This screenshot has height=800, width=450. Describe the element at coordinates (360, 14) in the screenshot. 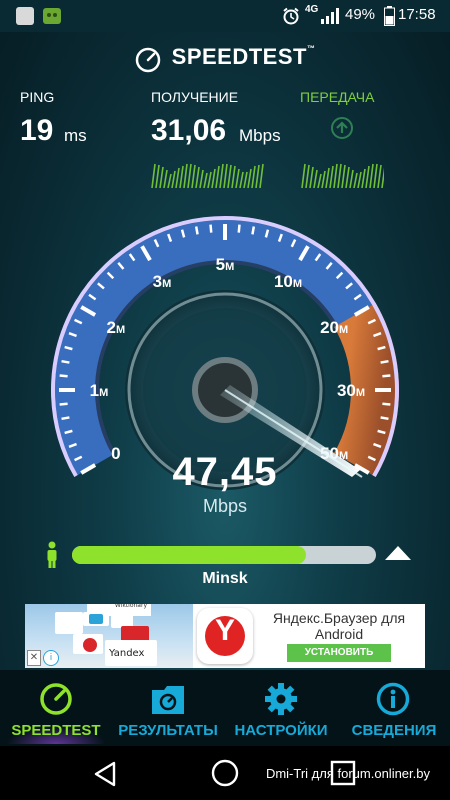

I see `battery-percent: 49%` at that location.